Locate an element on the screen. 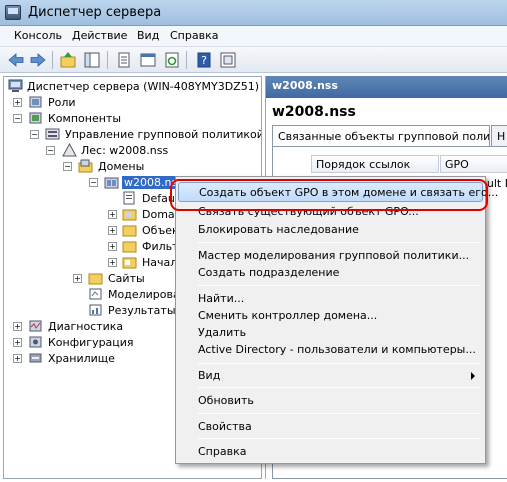 This screenshot has width=507, height=482. menu-item-view: Вид is located at coordinates (330, 376).